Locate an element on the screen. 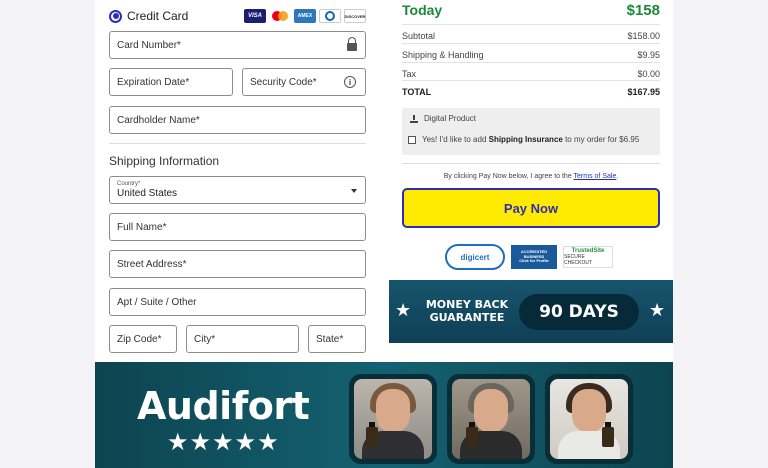 Image resolution: width=768 pixels, height=468 pixels. amex-logo: AMEX is located at coordinates (305, 16).